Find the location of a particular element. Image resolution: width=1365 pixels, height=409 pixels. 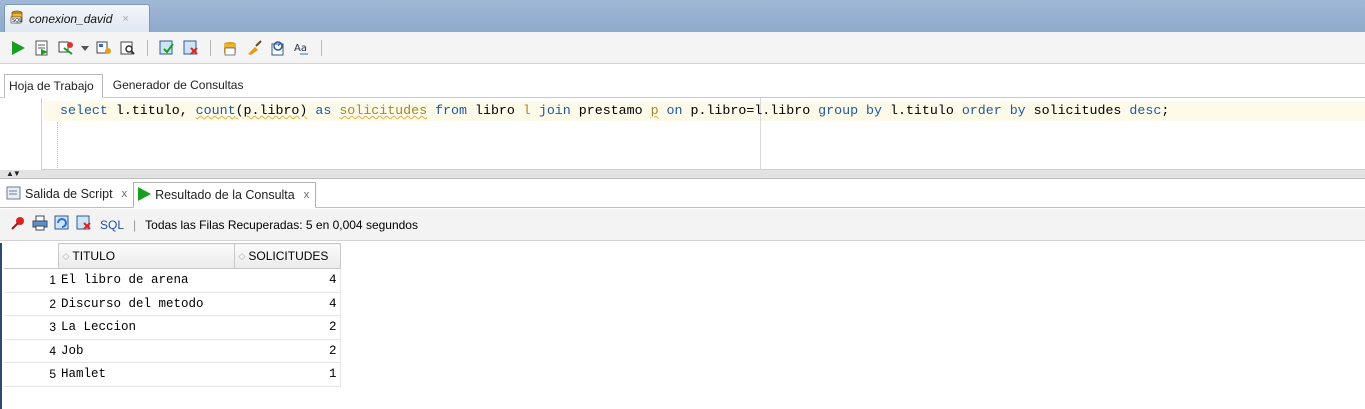

connection-tab: SQL conexion_david × is located at coordinates (77, 18).